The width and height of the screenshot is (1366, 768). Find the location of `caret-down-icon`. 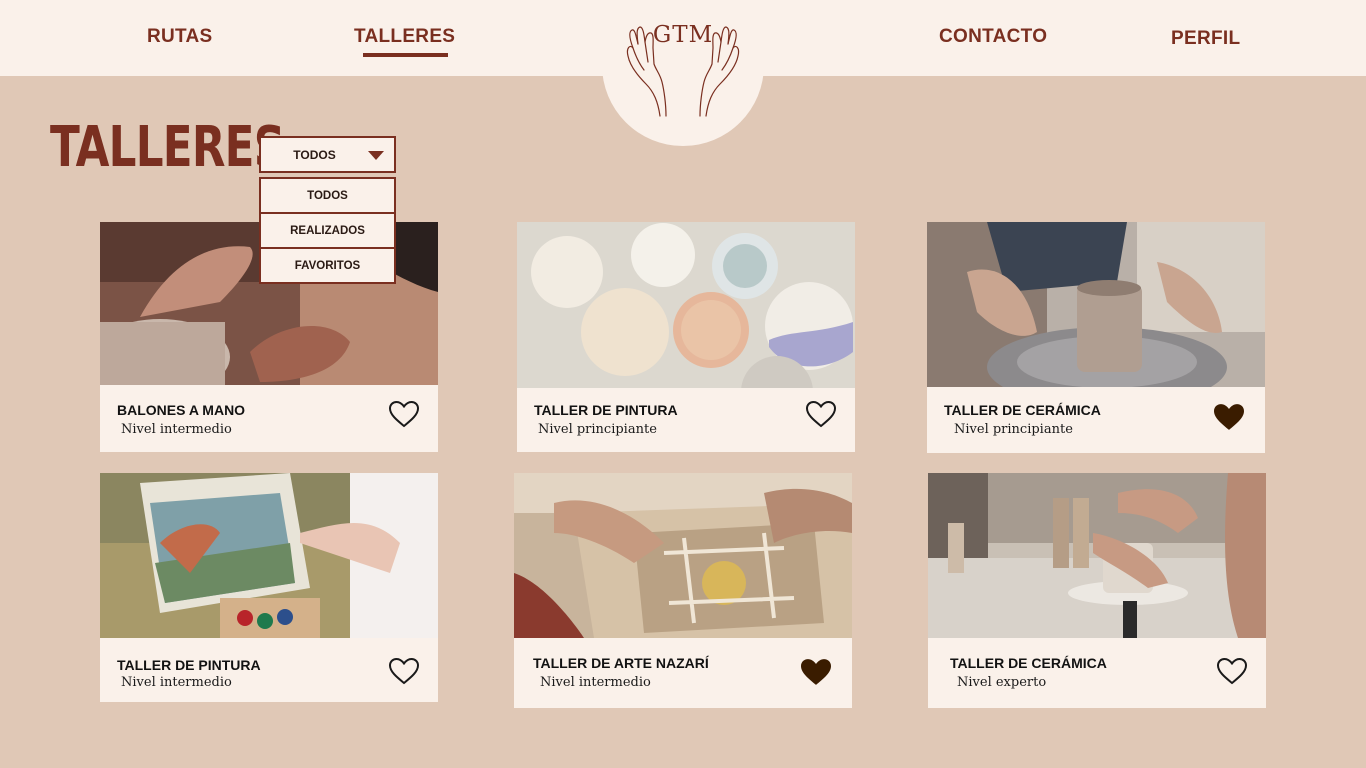

caret-down-icon is located at coordinates (376, 155).